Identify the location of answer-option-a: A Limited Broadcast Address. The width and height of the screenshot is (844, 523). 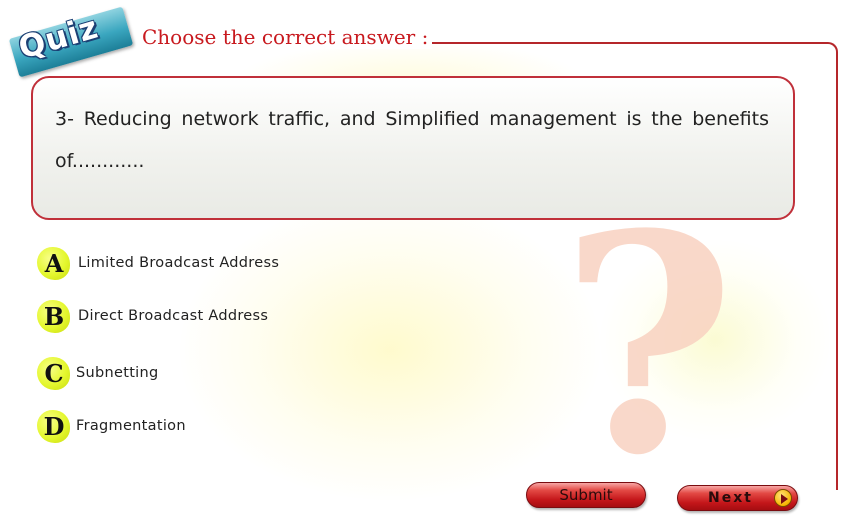
(156, 263).